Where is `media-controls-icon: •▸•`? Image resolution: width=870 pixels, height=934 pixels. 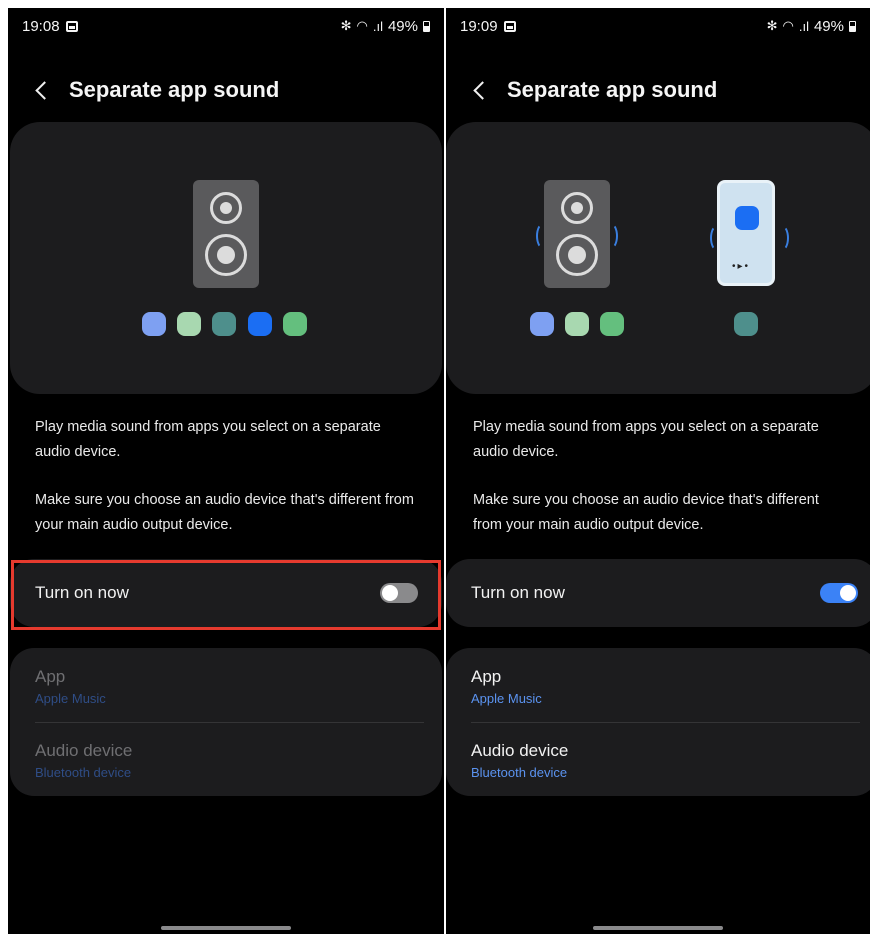 media-controls-icon: •▸• is located at coordinates (741, 266).